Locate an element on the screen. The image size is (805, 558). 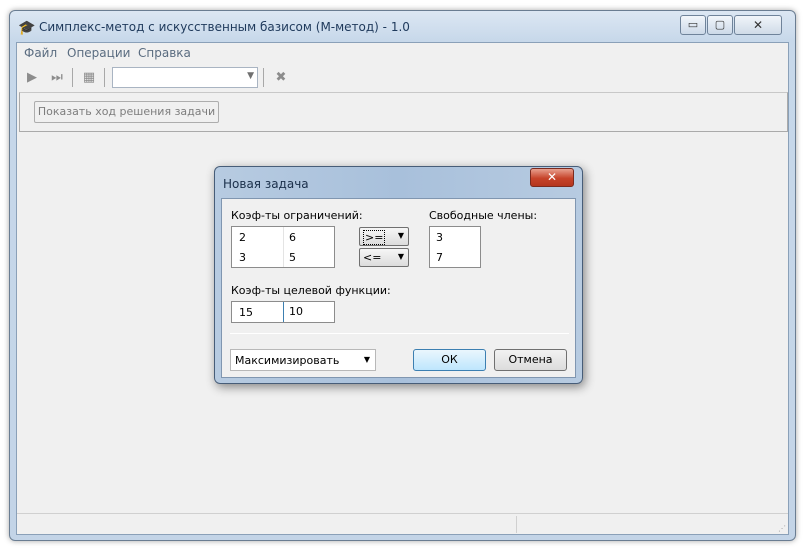
menu-operations: Операции is located at coordinates (98, 53).